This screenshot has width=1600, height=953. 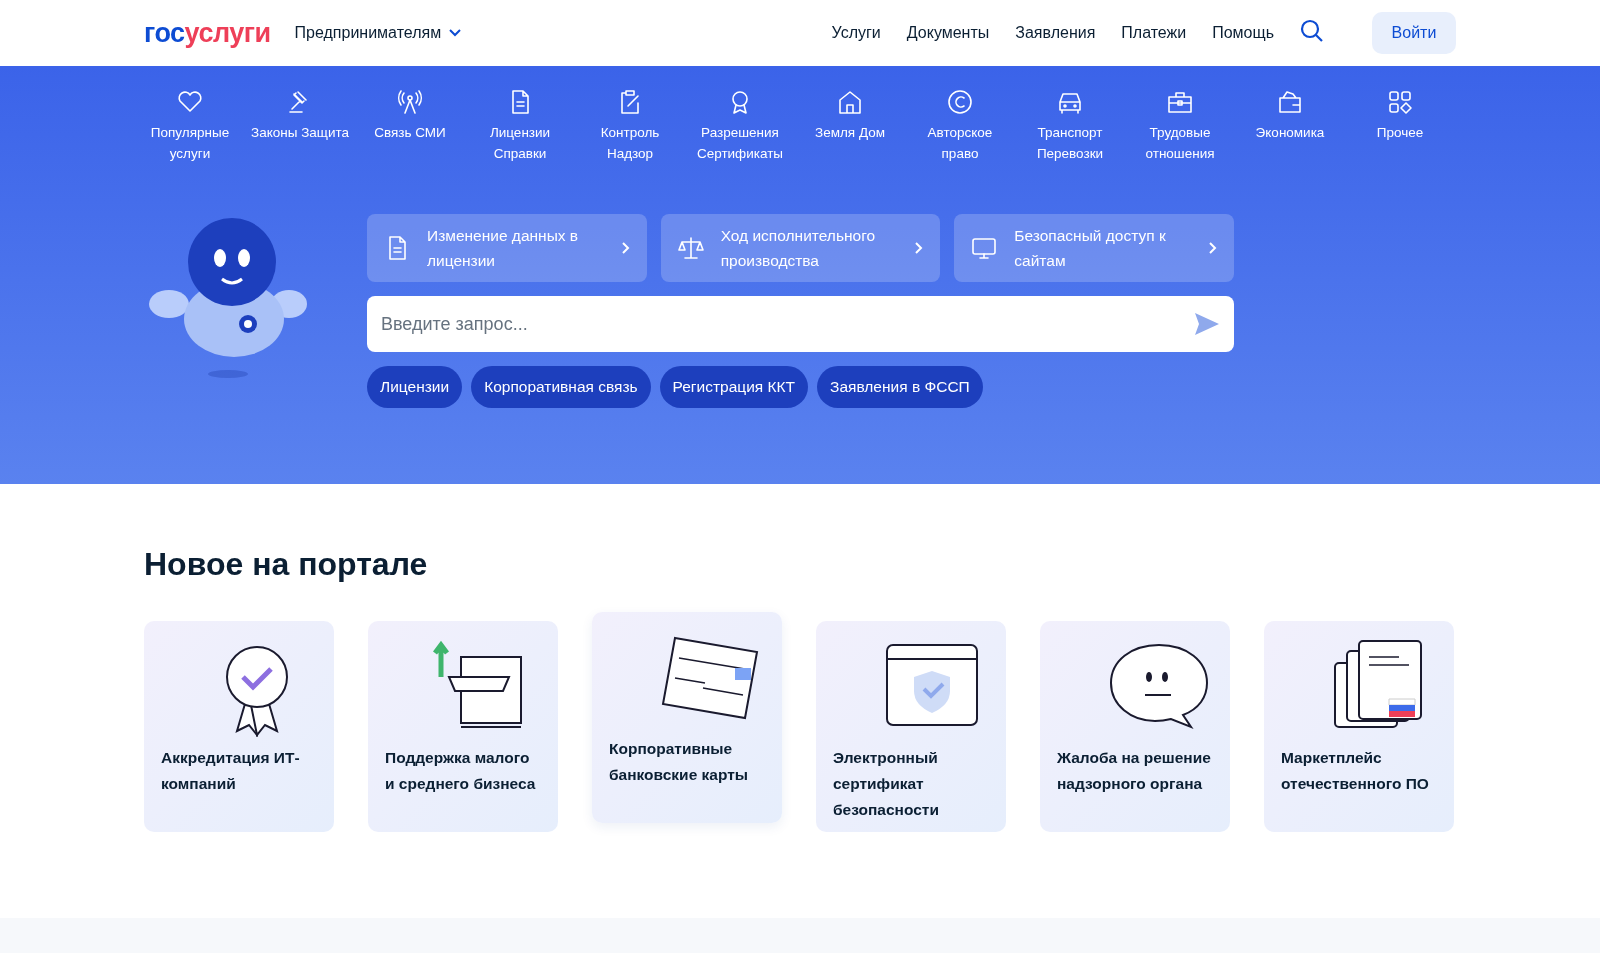 I want to click on caret-icon, so click(x=455, y=33).